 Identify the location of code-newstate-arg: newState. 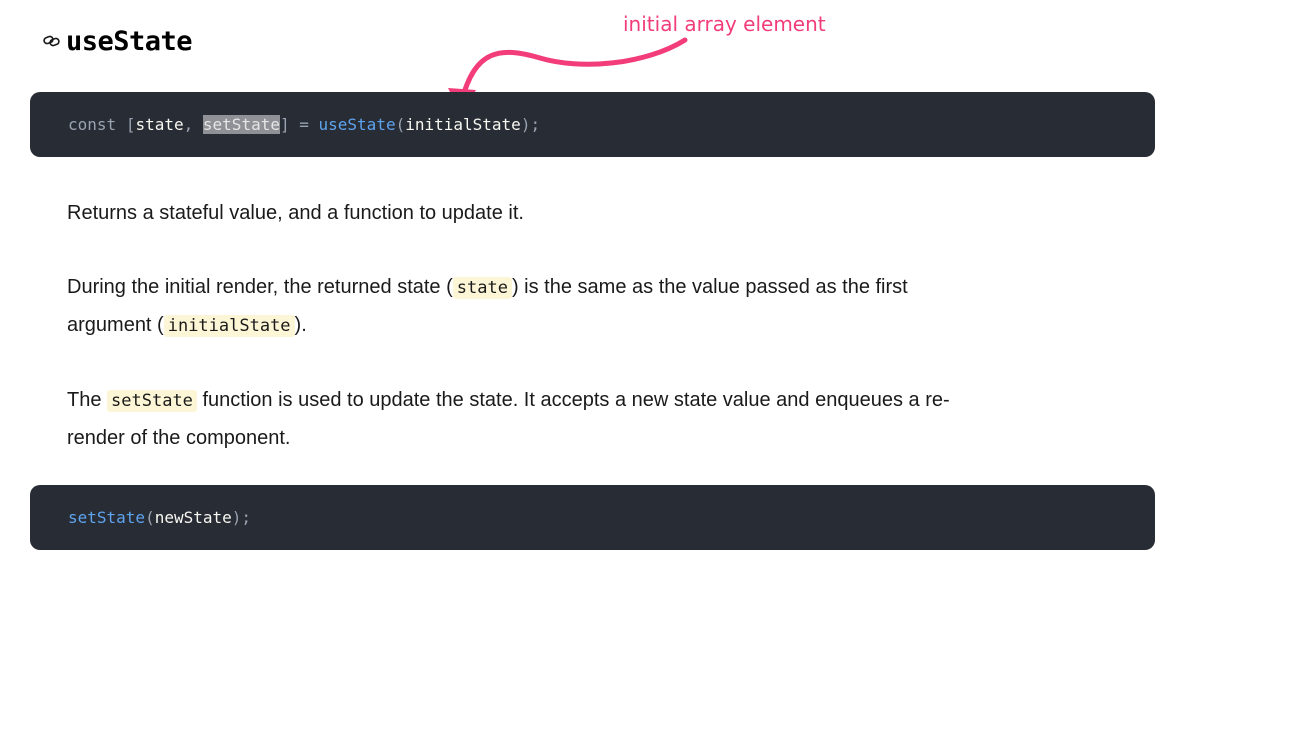
(193, 517).